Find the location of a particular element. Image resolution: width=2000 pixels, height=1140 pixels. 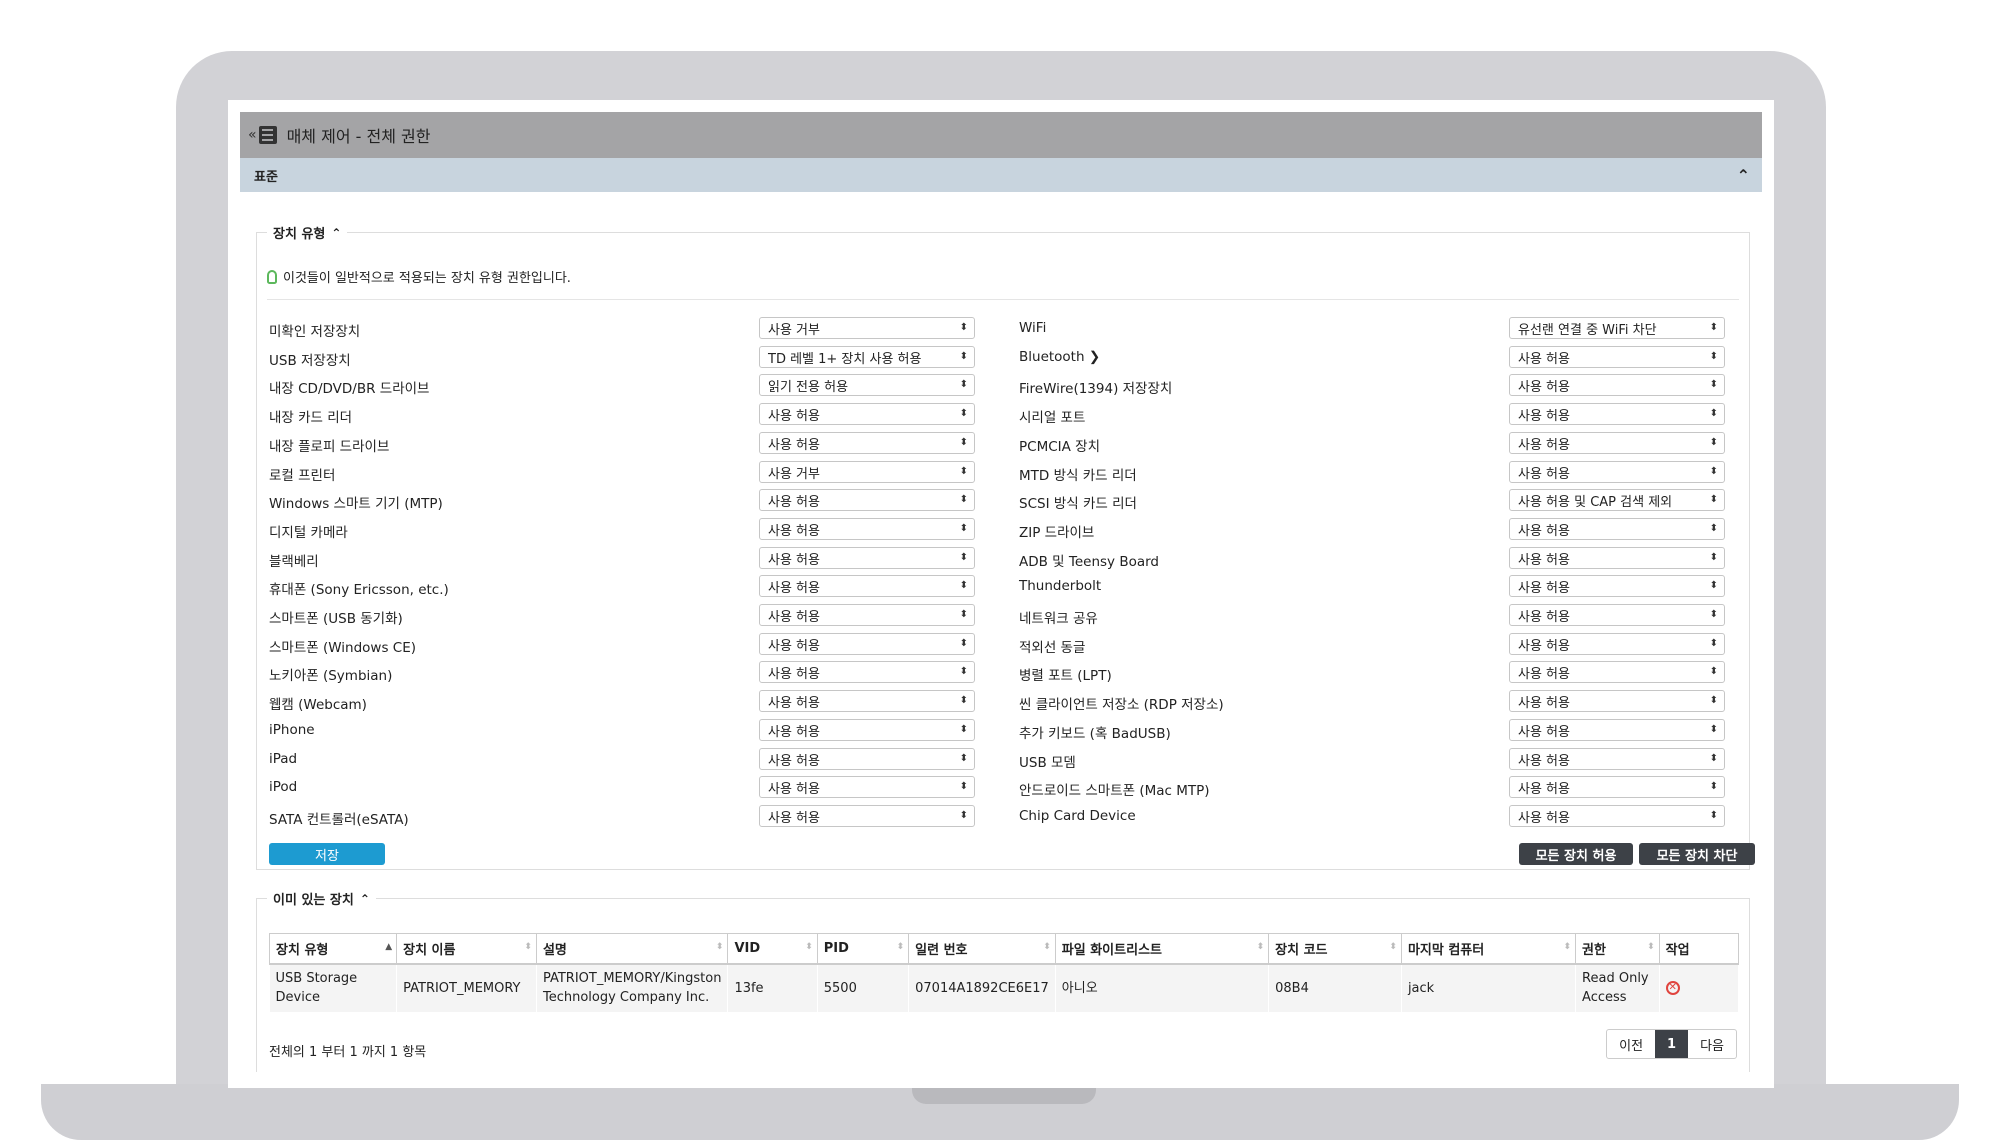

column-header: 일련 번호 ⬍ is located at coordinates (982, 949).